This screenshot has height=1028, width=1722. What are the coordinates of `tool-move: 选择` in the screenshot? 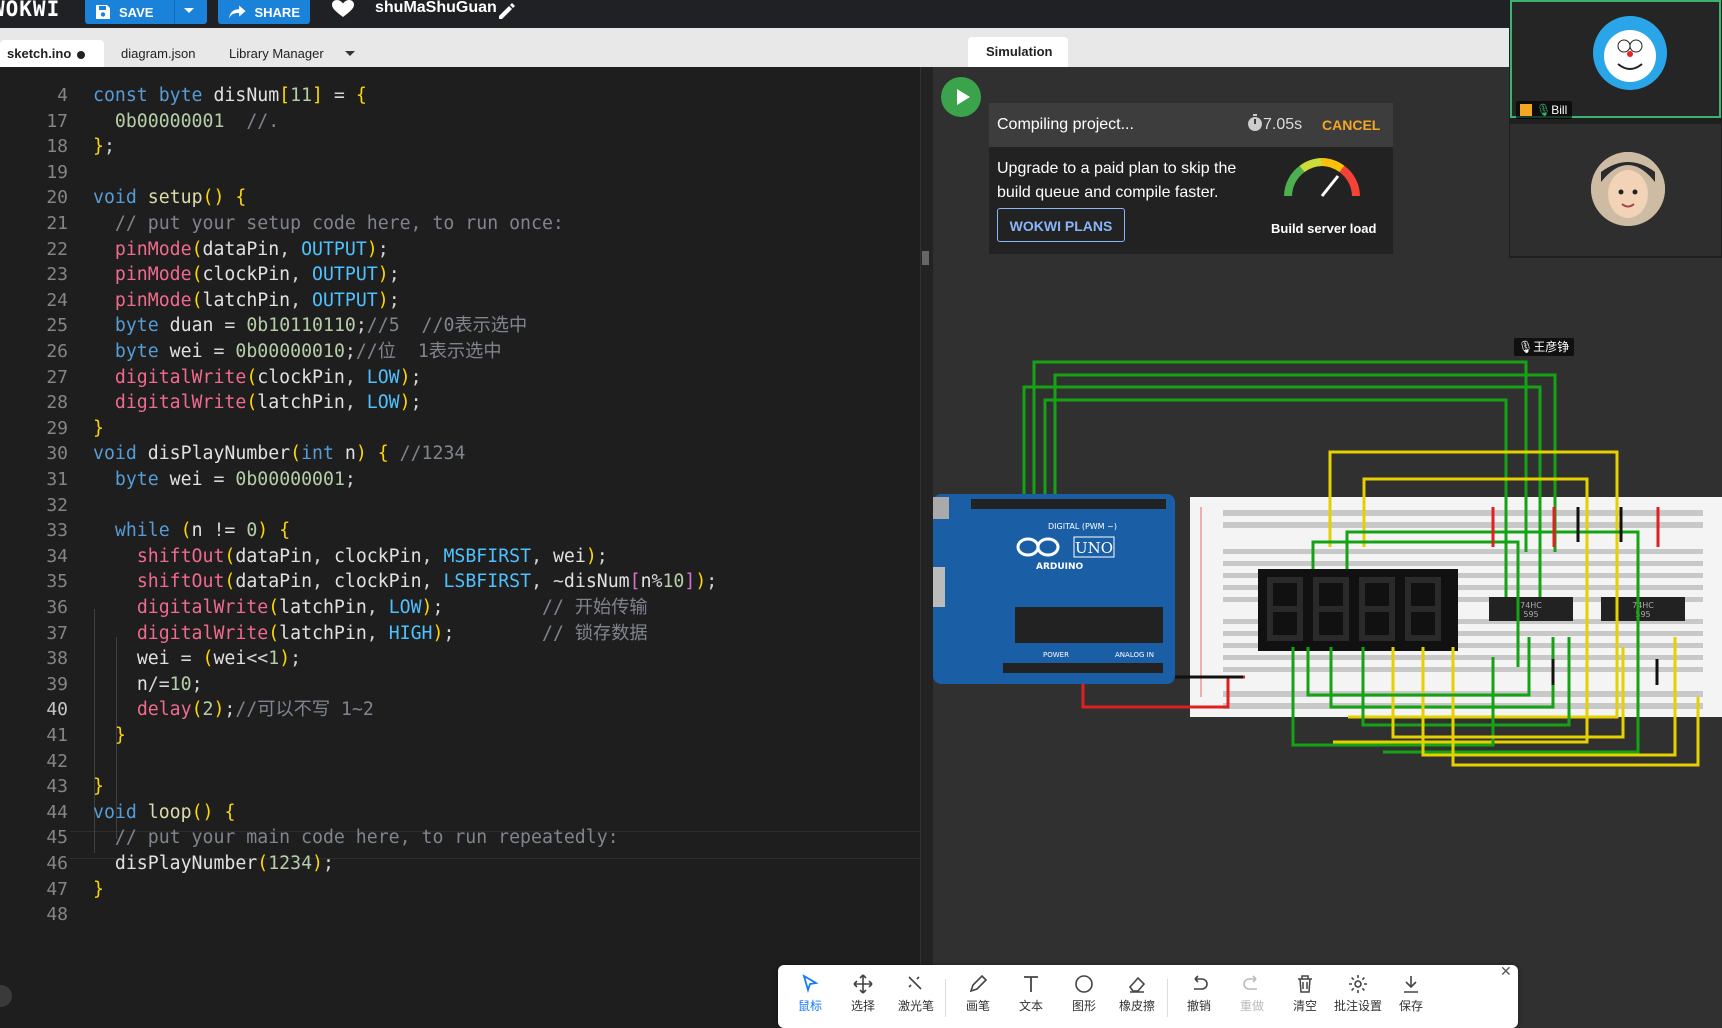 It's located at (863, 993).